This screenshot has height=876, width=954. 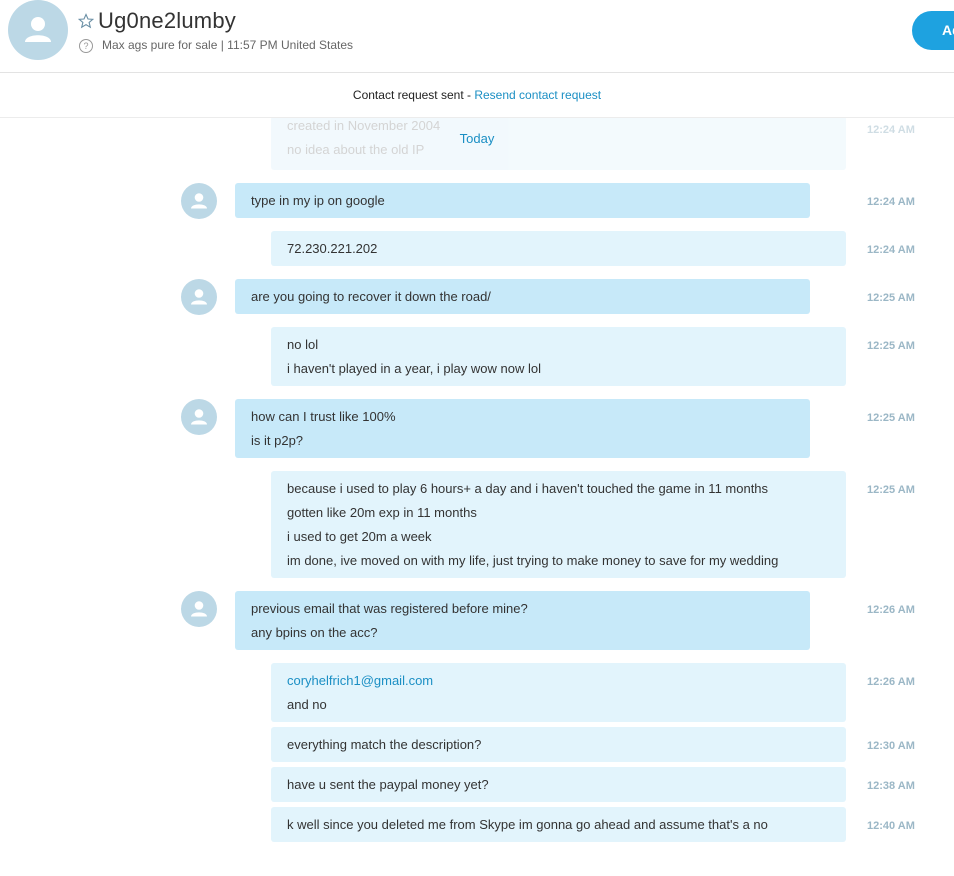 I want to click on contact-avatar, so click(x=38, y=30).